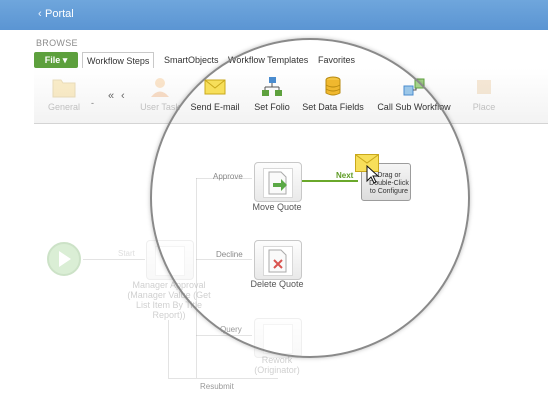 The image size is (548, 397). What do you see at coordinates (277, 207) in the screenshot?
I see `move-quote-label: Move Quote` at bounding box center [277, 207].